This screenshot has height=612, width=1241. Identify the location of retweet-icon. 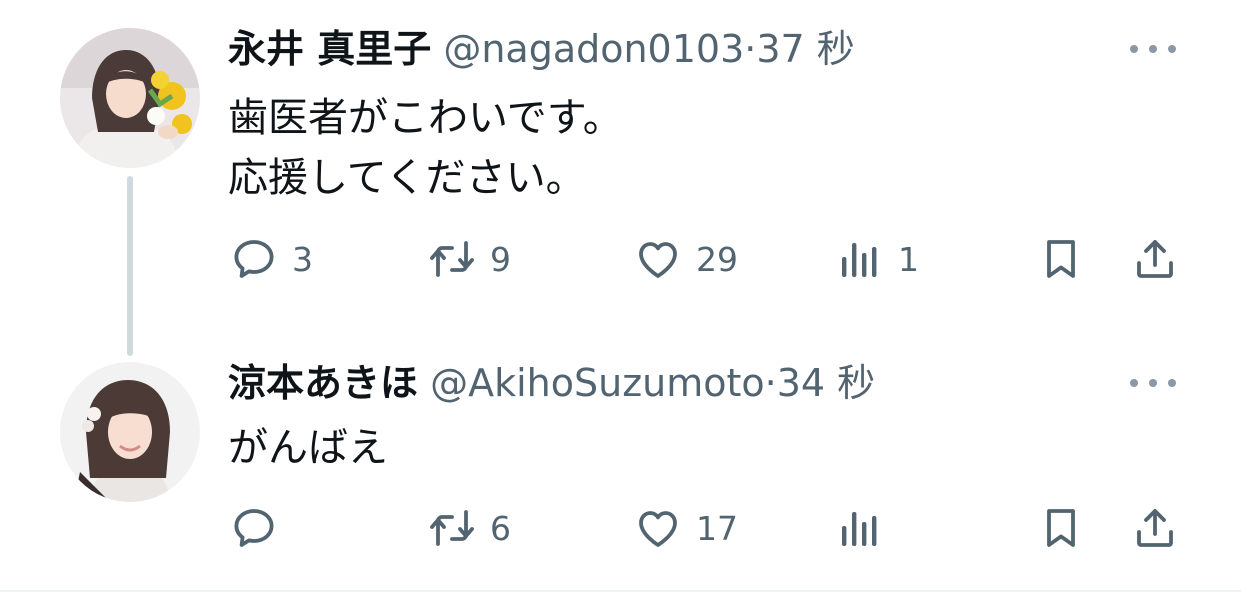
(452, 528).